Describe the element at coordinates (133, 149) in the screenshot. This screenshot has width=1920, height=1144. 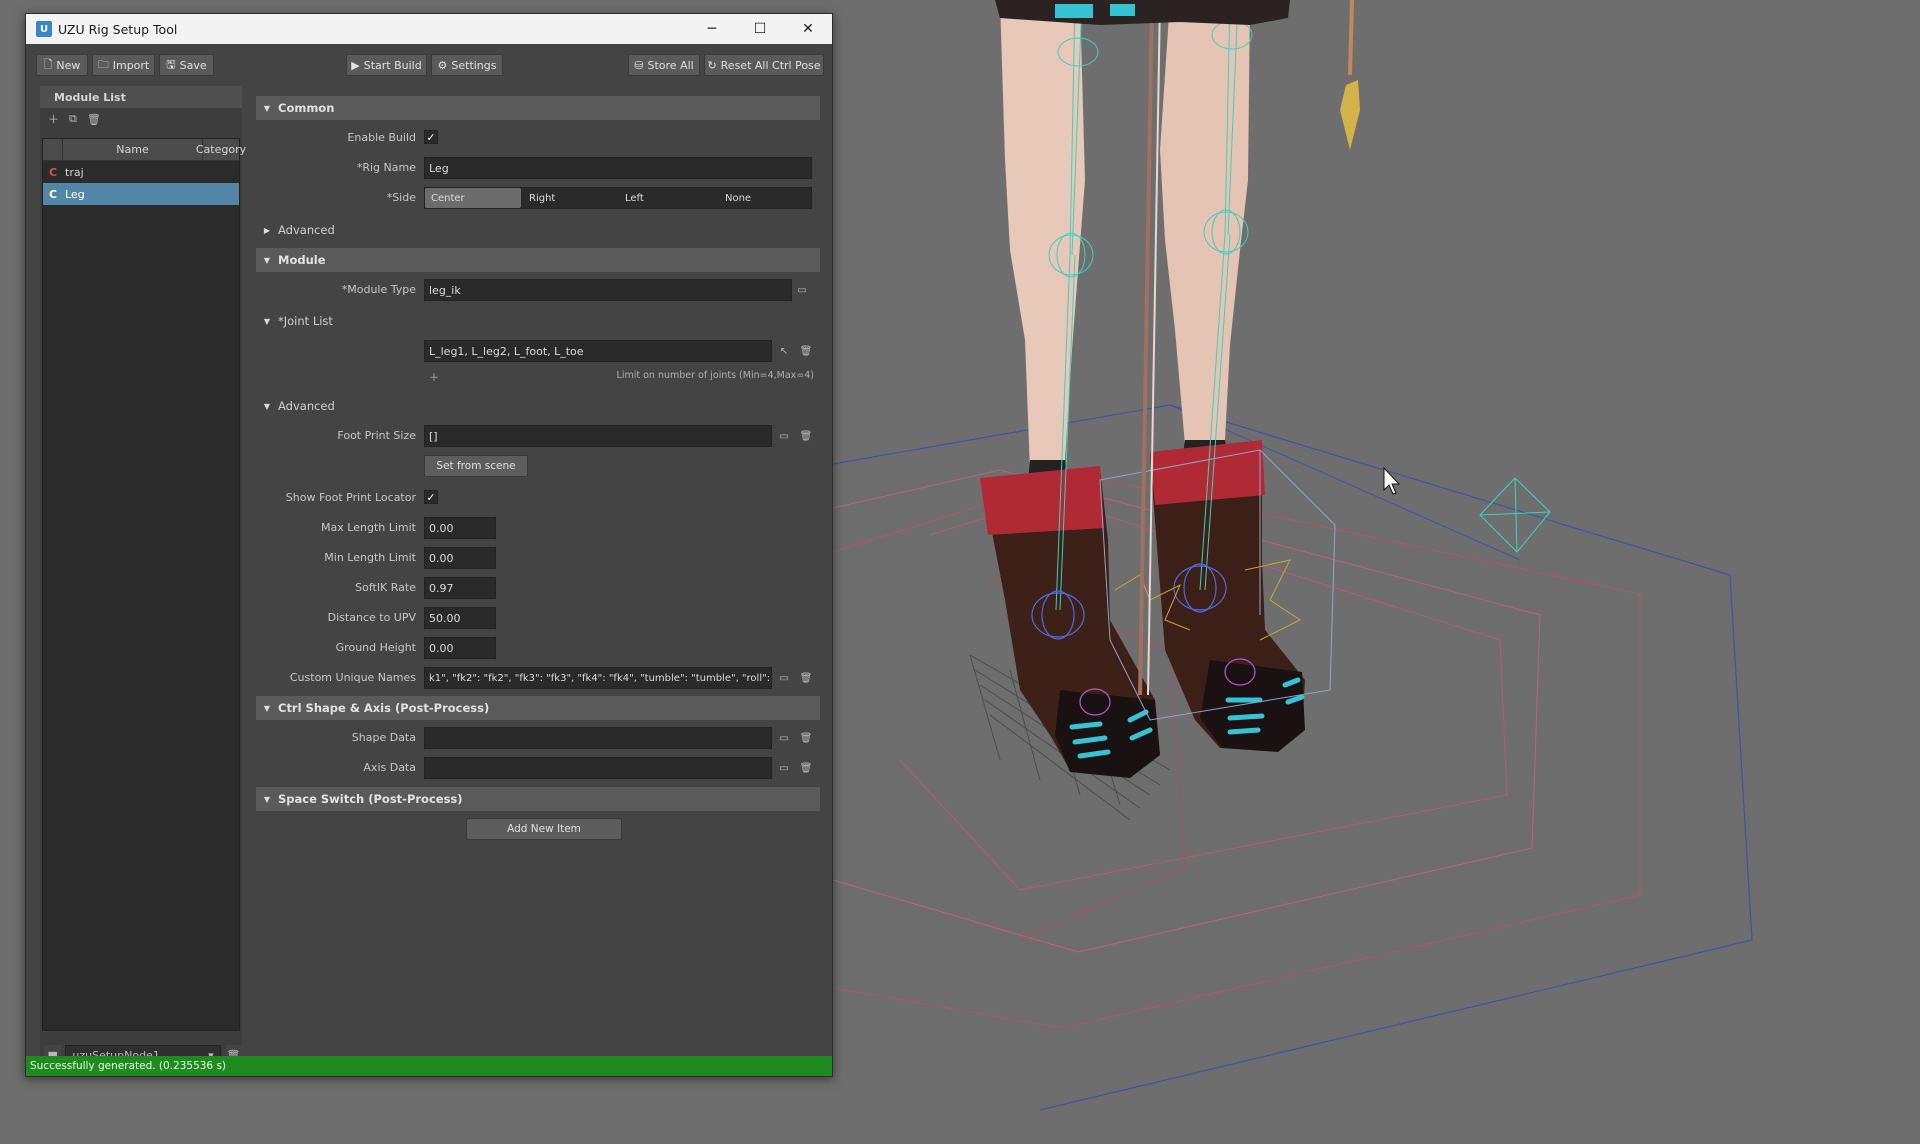
I see `name-column-header: Name` at that location.